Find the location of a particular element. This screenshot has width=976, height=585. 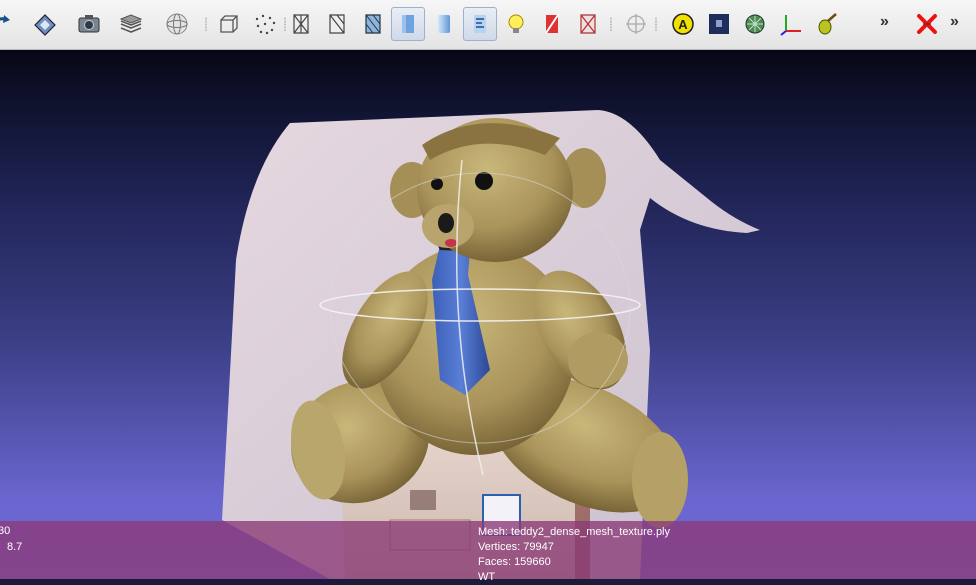

crosshair-icon is located at coordinates (636, 24).